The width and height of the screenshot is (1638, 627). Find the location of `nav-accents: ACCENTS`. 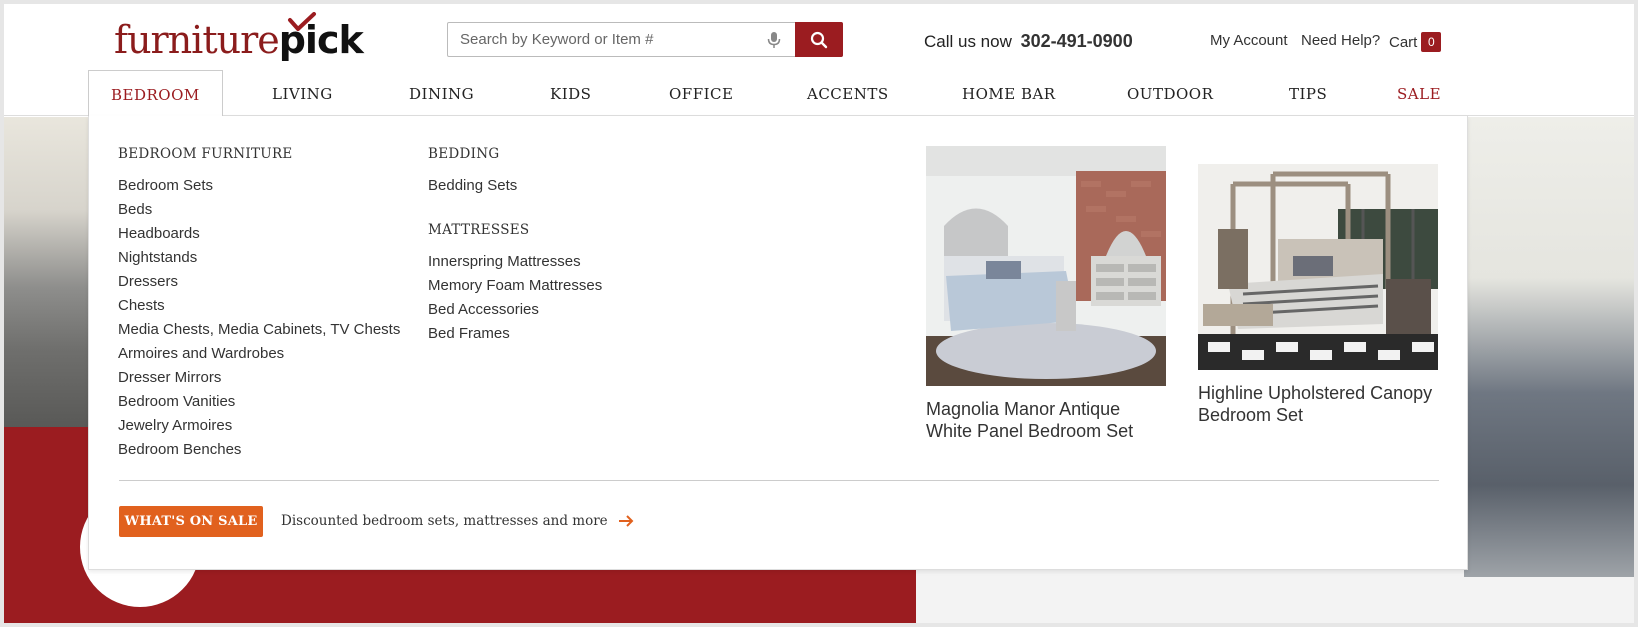

nav-accents: ACCENTS is located at coordinates (848, 93).